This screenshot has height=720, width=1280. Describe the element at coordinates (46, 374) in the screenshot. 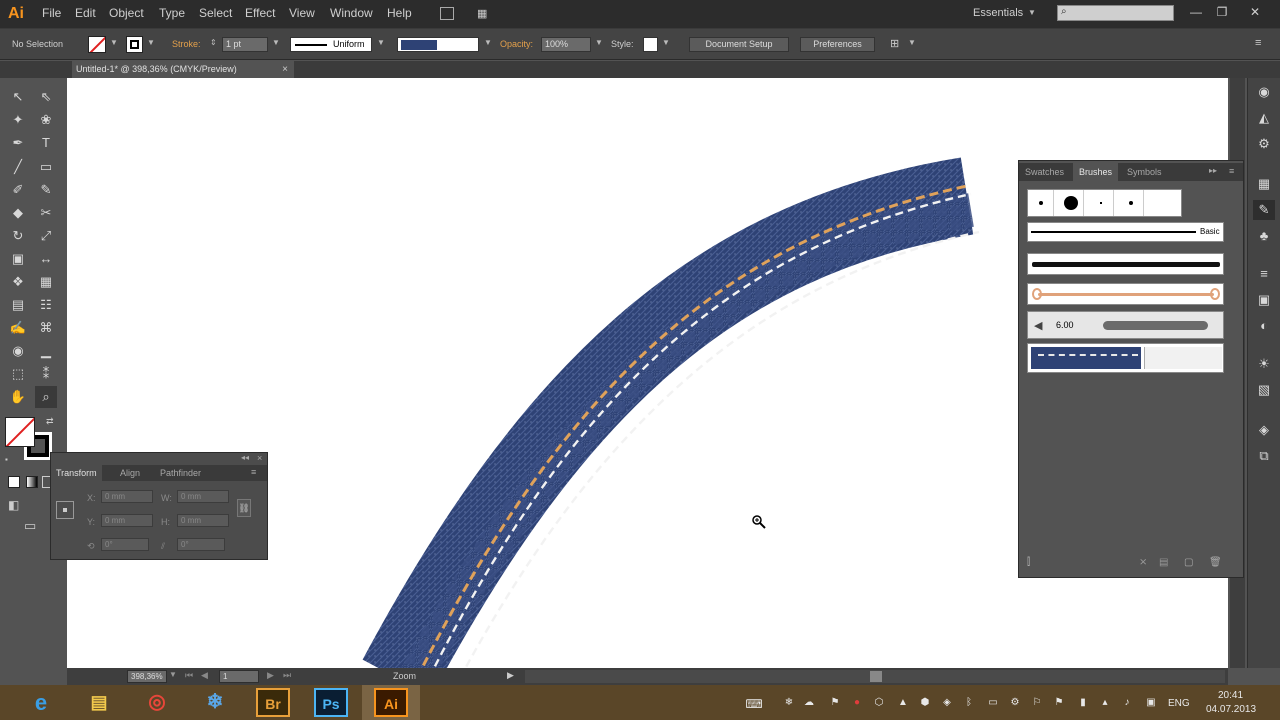

I see `slice-tool-icon: ⁑` at that location.